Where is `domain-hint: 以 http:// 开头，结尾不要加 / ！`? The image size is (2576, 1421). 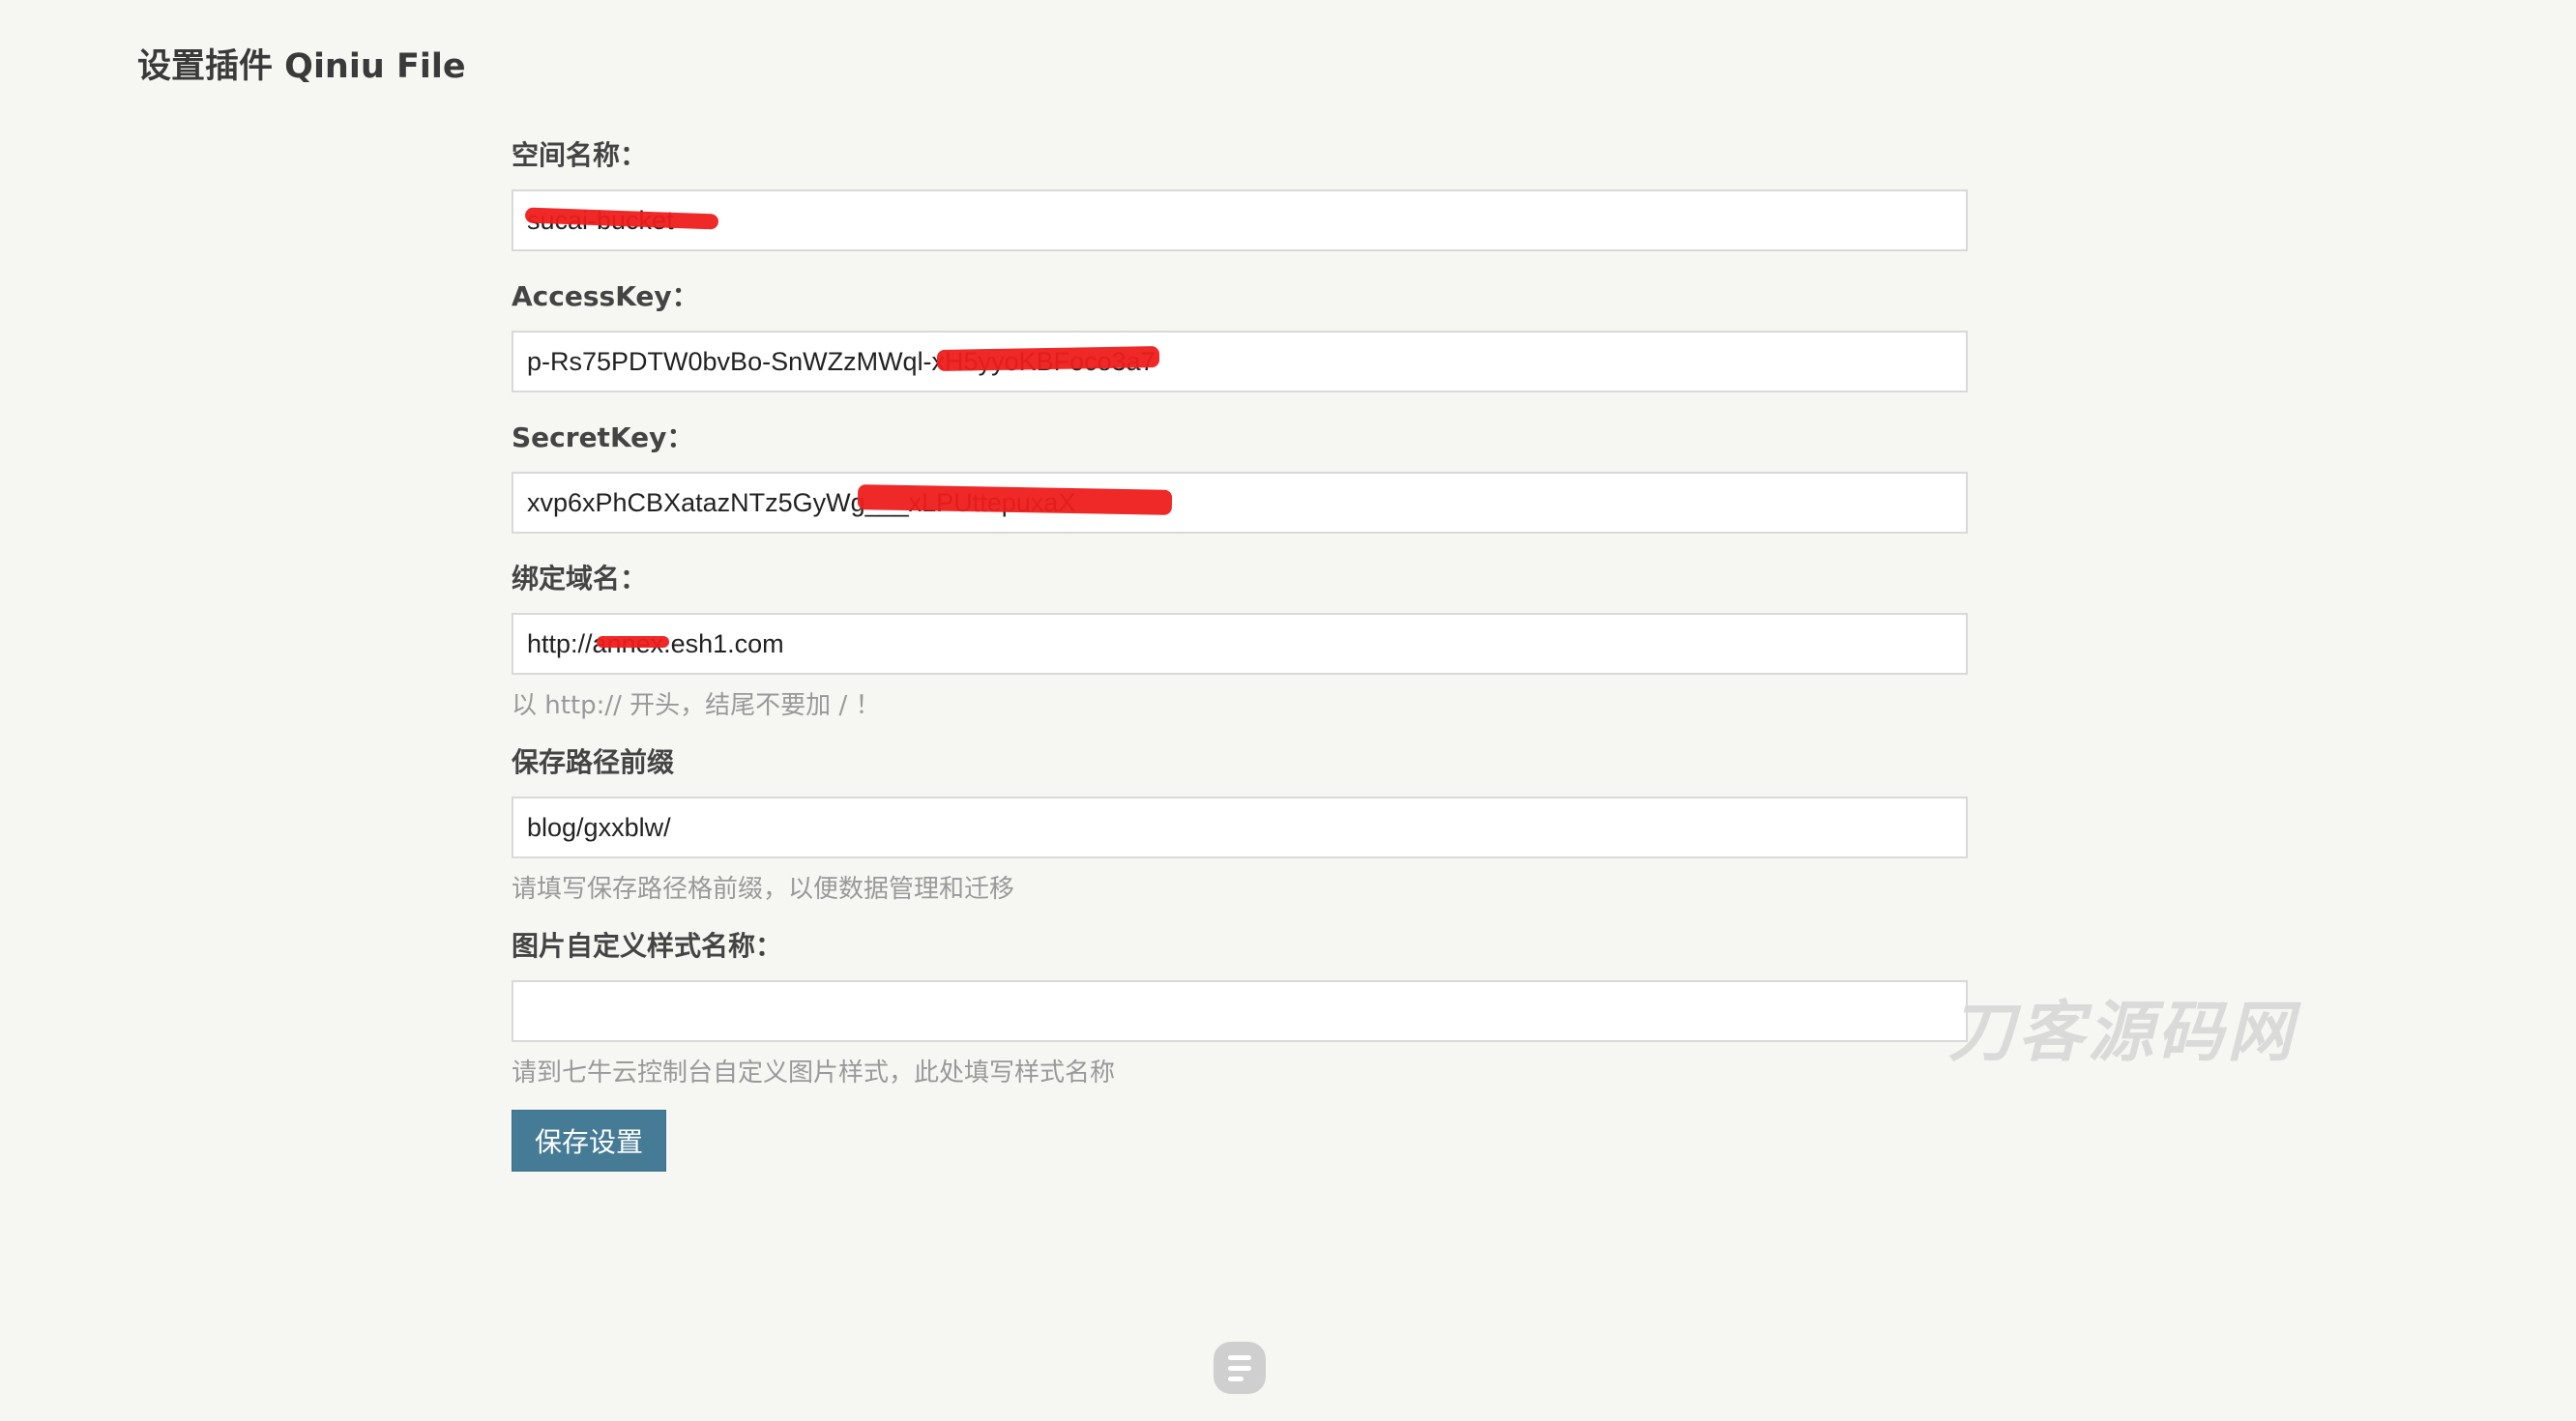
domain-hint: 以 http:// 开头，结尾不要加 / ！ is located at coordinates (696, 706).